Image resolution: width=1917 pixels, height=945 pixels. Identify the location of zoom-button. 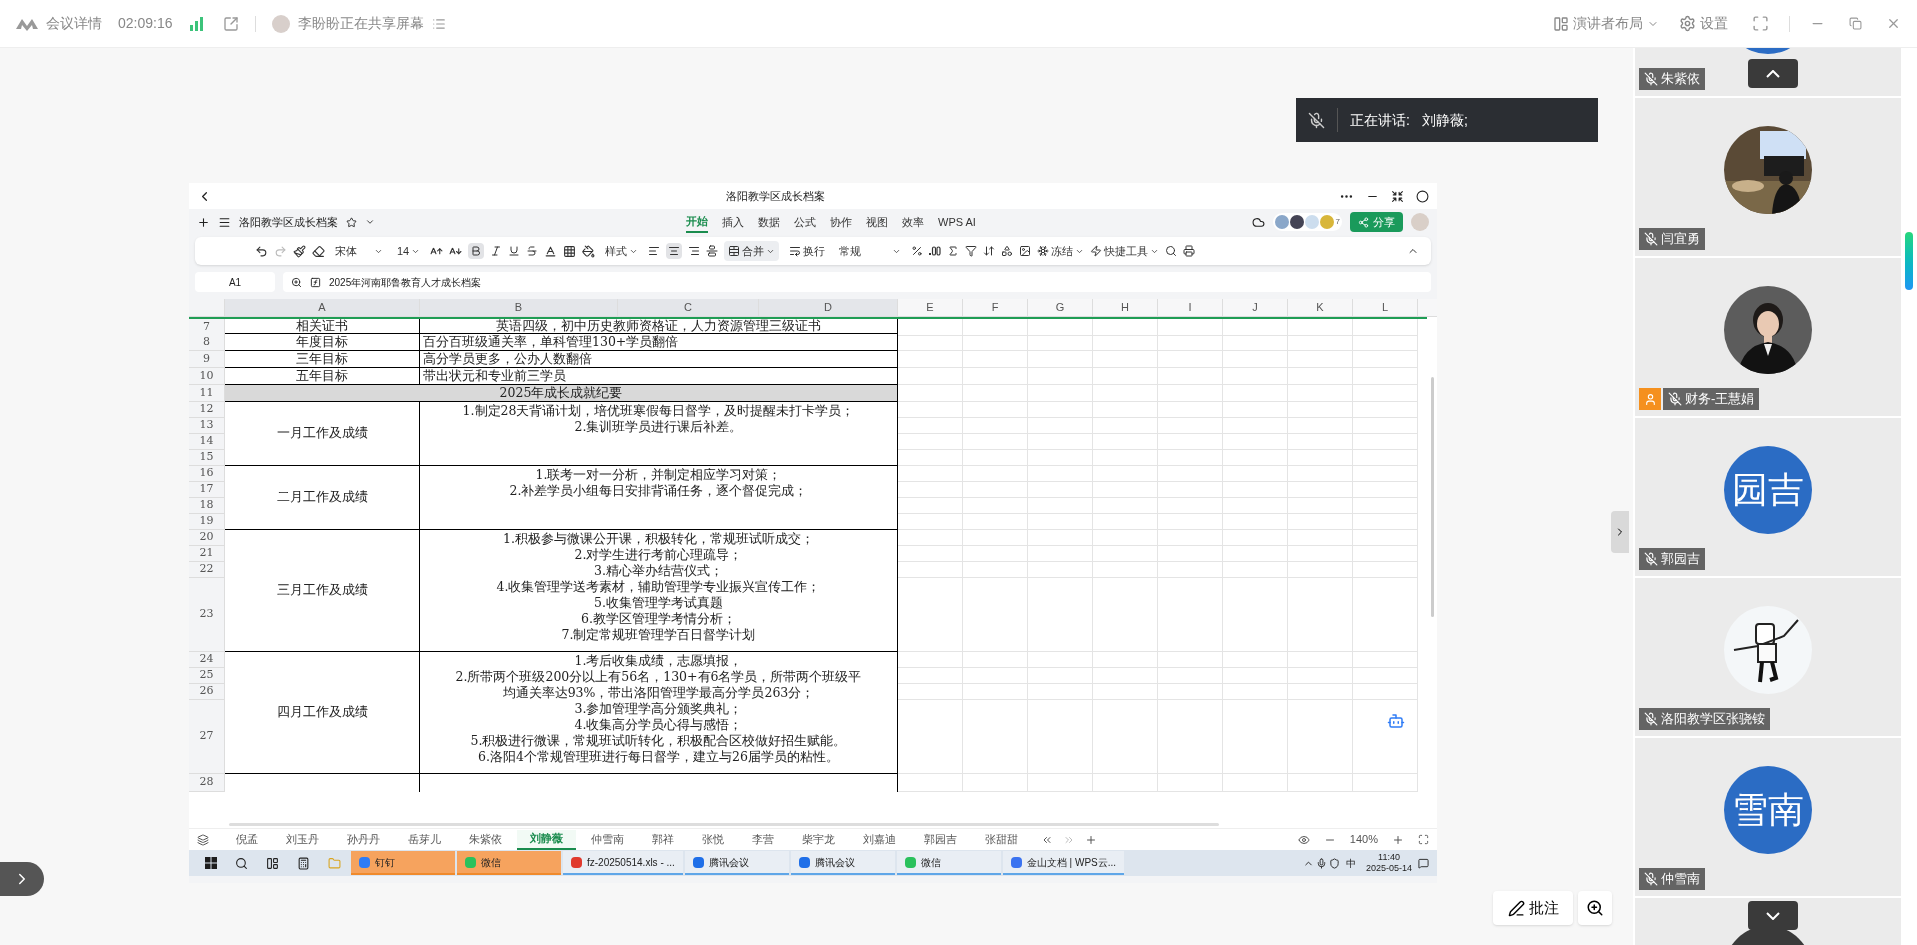
(1595, 908).